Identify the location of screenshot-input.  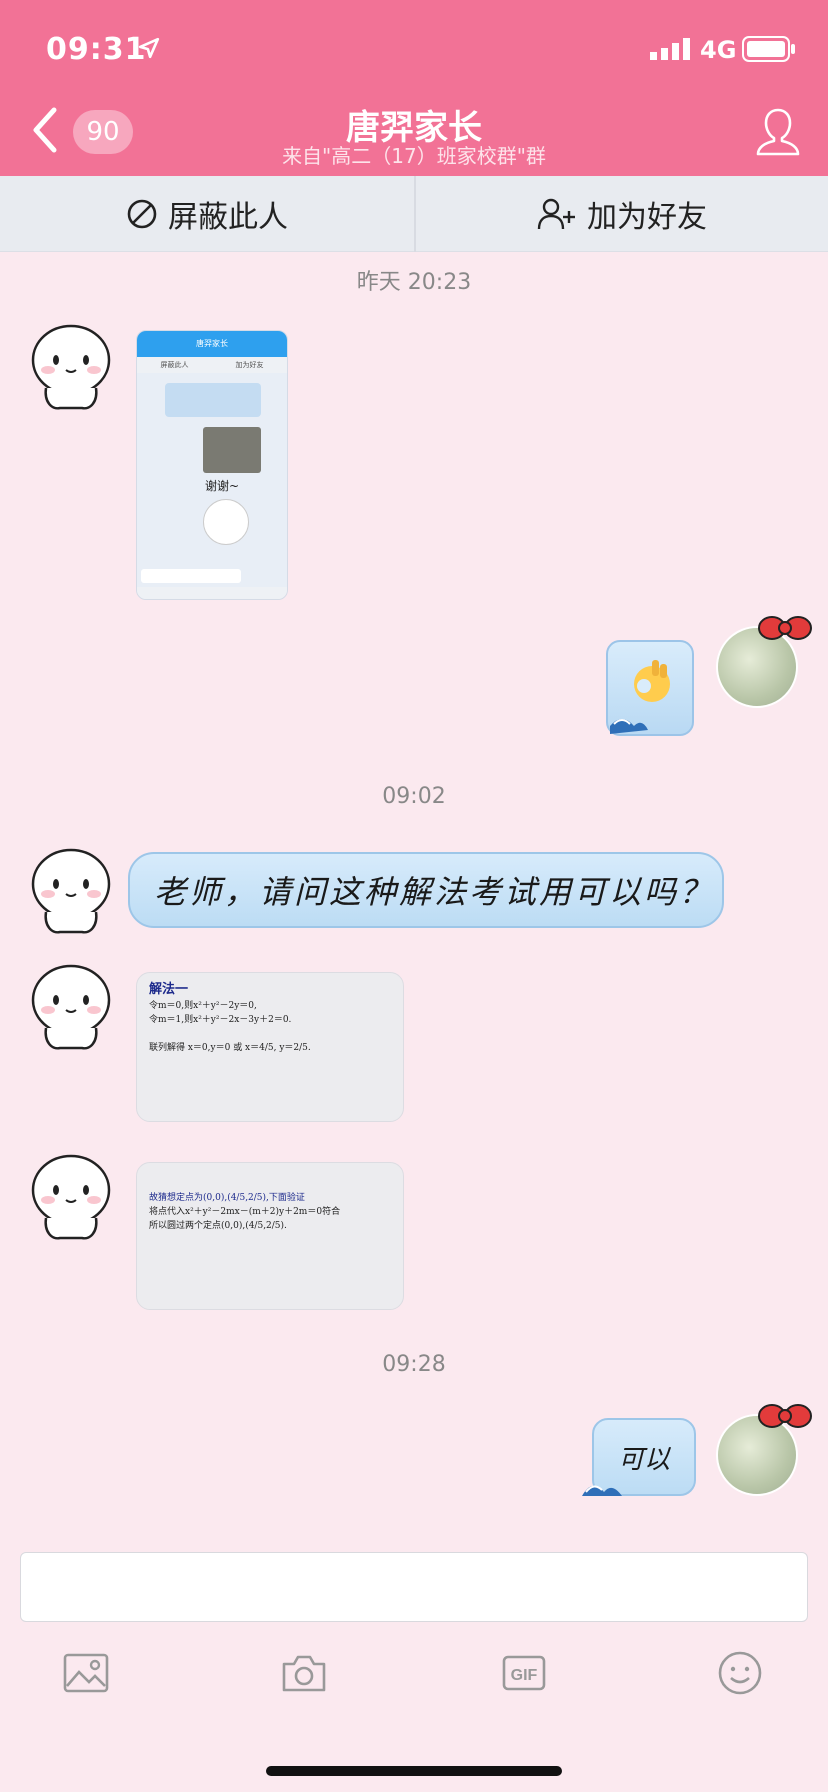
(191, 576).